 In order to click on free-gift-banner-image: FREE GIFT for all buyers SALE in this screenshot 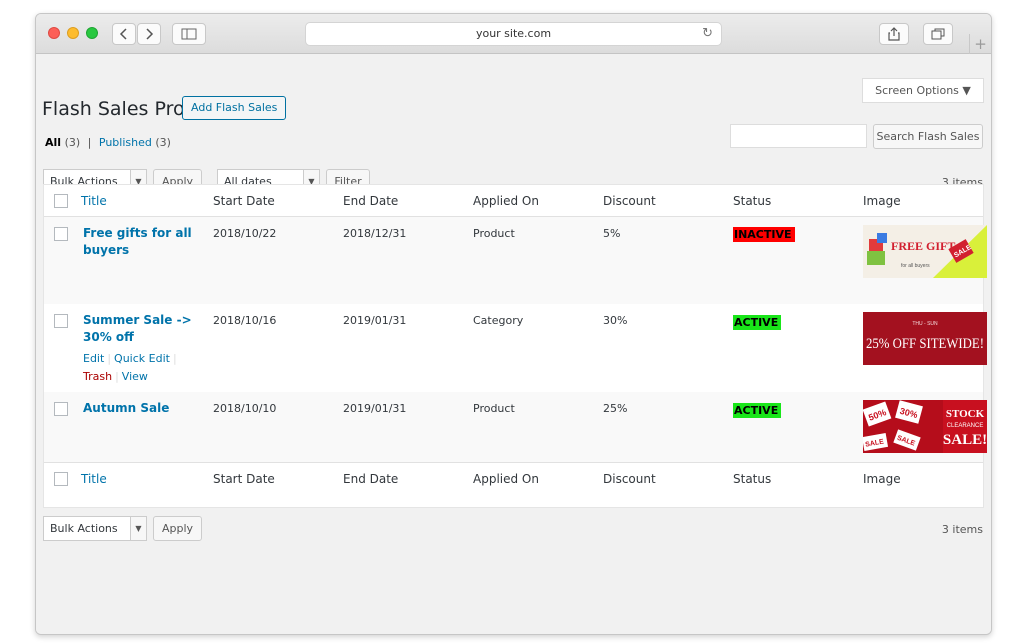, I will do `click(927, 251)`.